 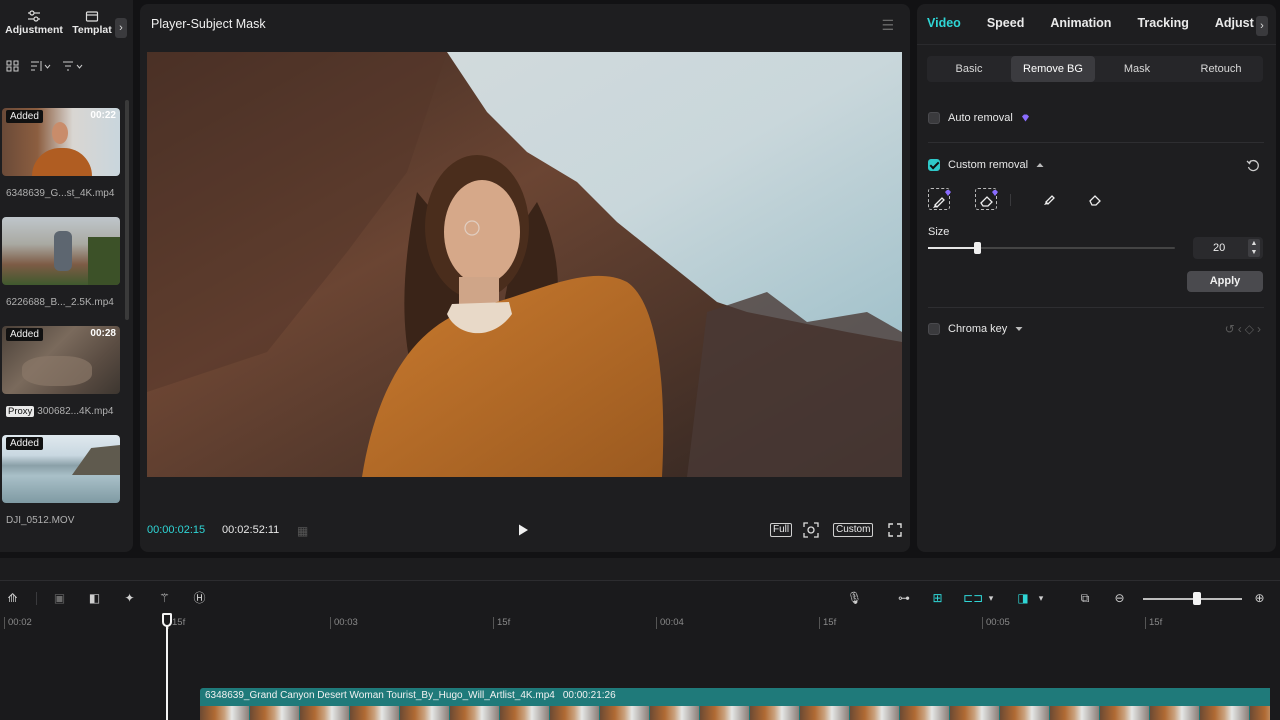 I want to click on sliders-icon, so click(x=34, y=16).